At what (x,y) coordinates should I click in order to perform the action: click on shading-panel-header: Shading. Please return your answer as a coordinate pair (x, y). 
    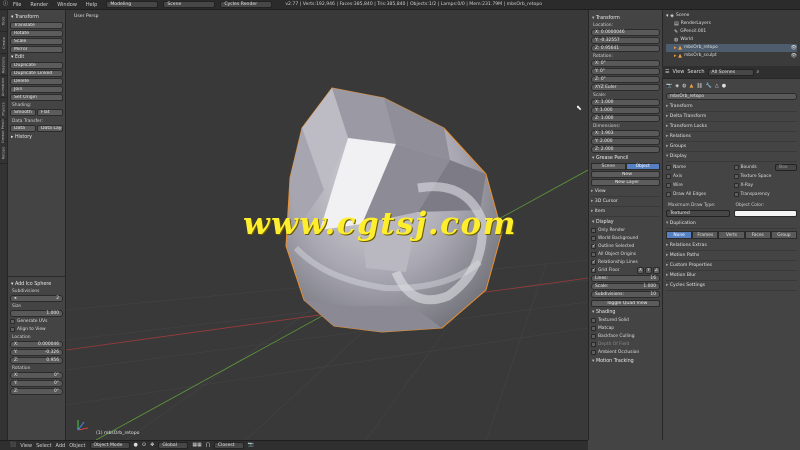
    Looking at the image, I should click on (626, 312).